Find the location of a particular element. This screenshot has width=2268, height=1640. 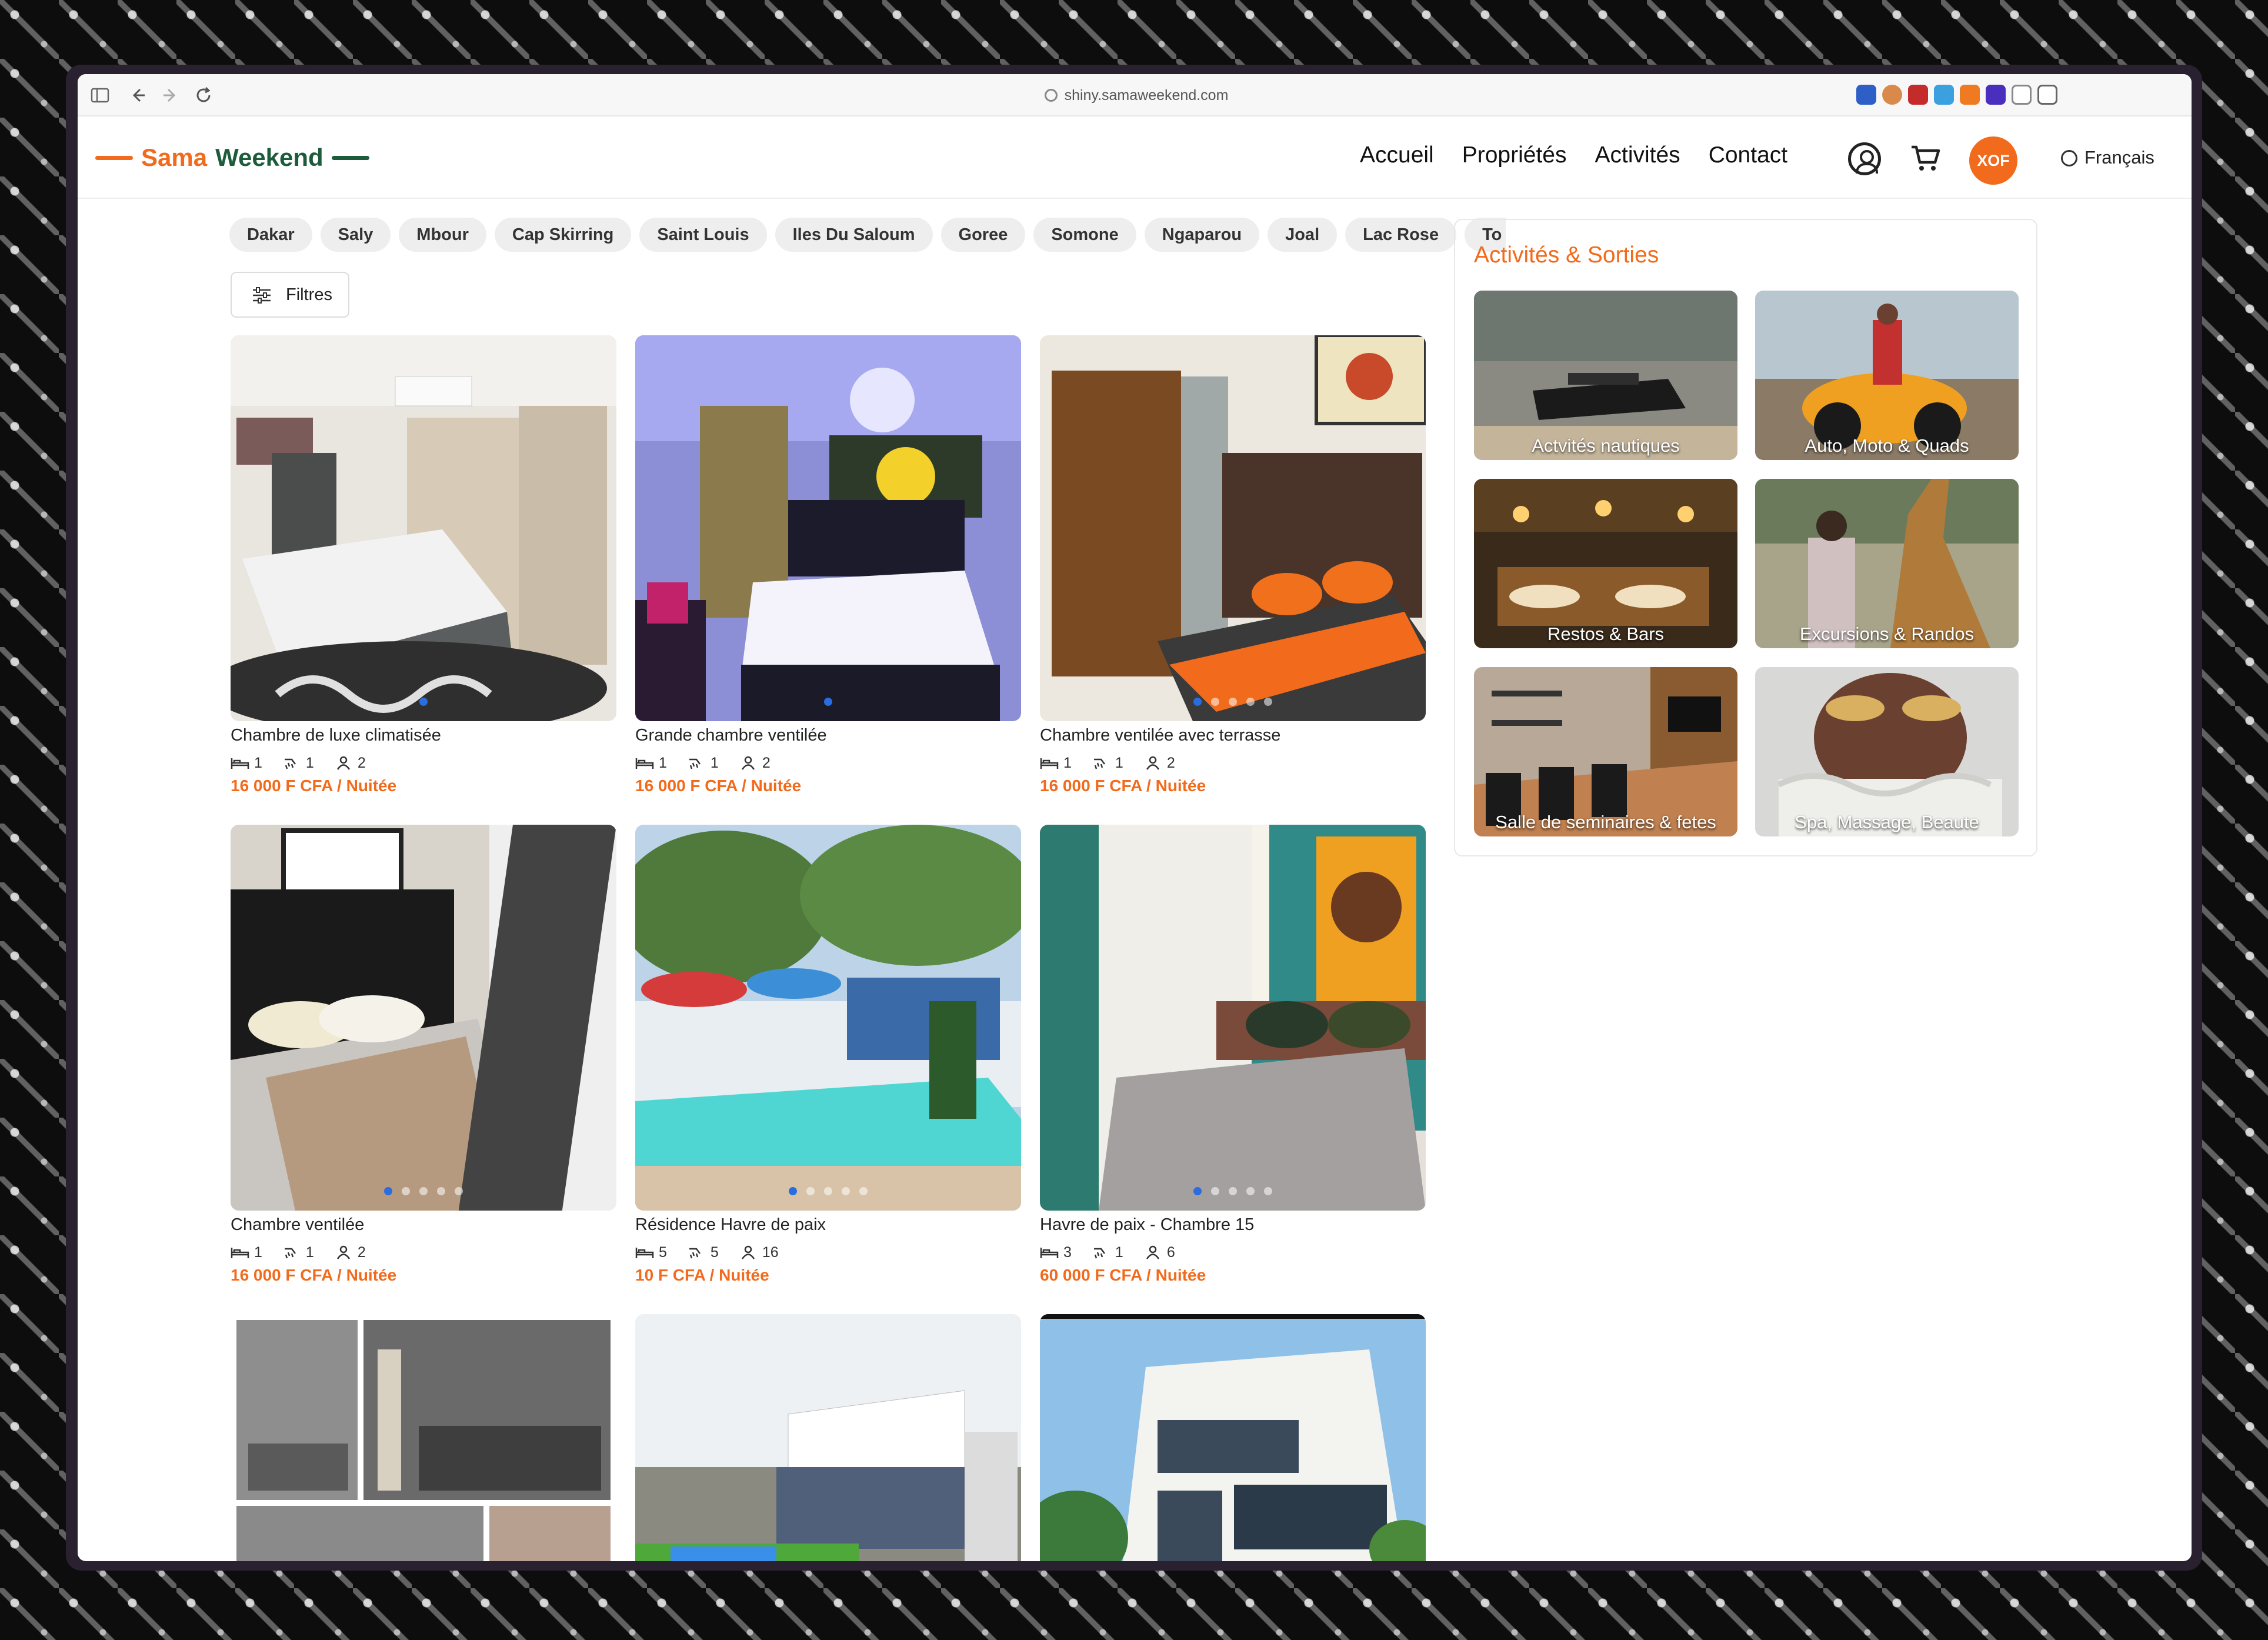

listing-meta: 3 1 6 is located at coordinates (1233, 1252).